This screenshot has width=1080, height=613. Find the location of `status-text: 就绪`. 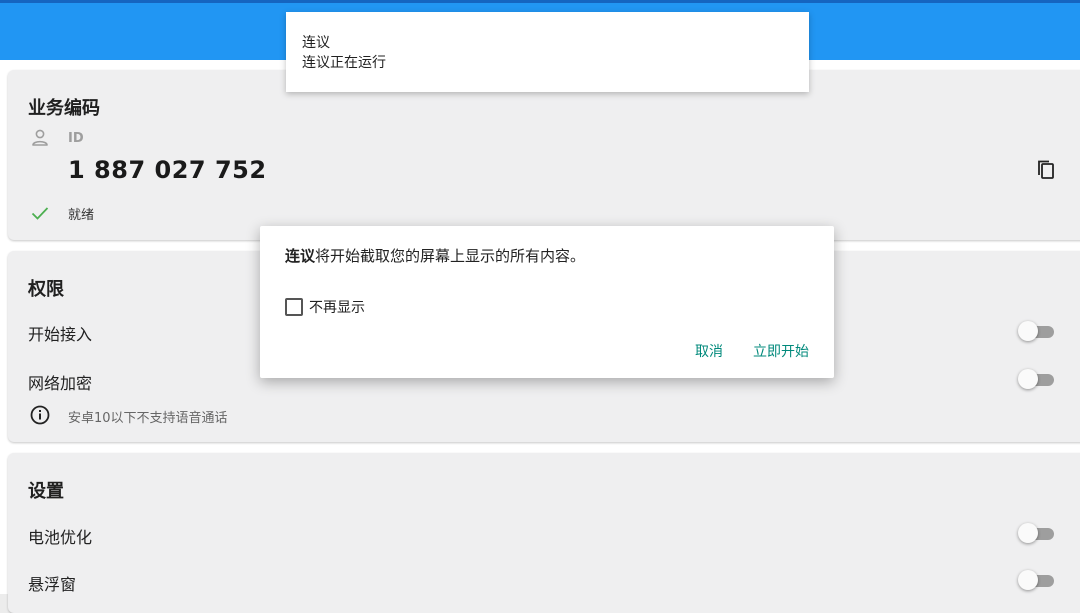

status-text: 就绪 is located at coordinates (81, 215).